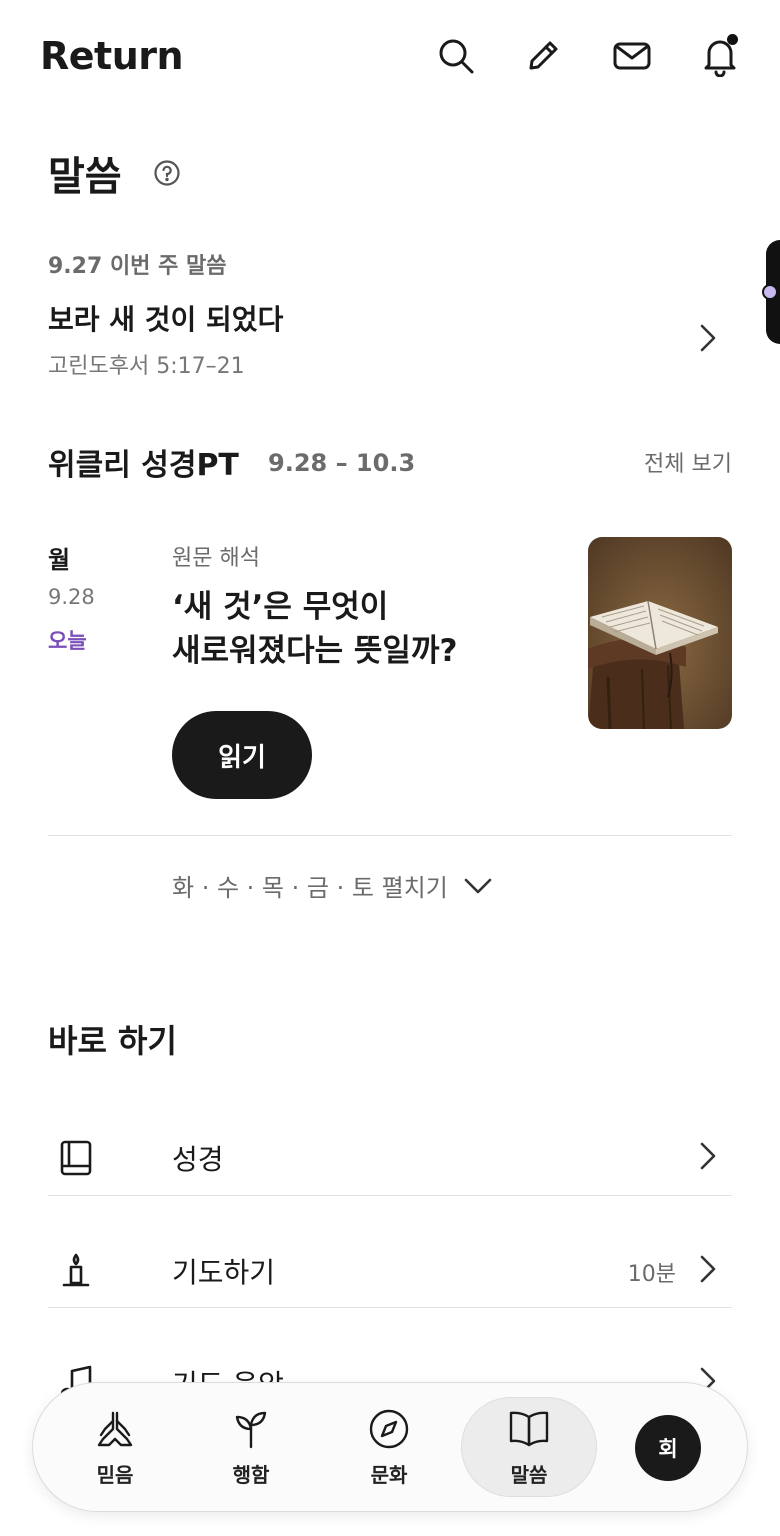 This screenshot has width=780, height=1536. What do you see at coordinates (251, 1474) in the screenshot?
I see `tab-label: 행함` at bounding box center [251, 1474].